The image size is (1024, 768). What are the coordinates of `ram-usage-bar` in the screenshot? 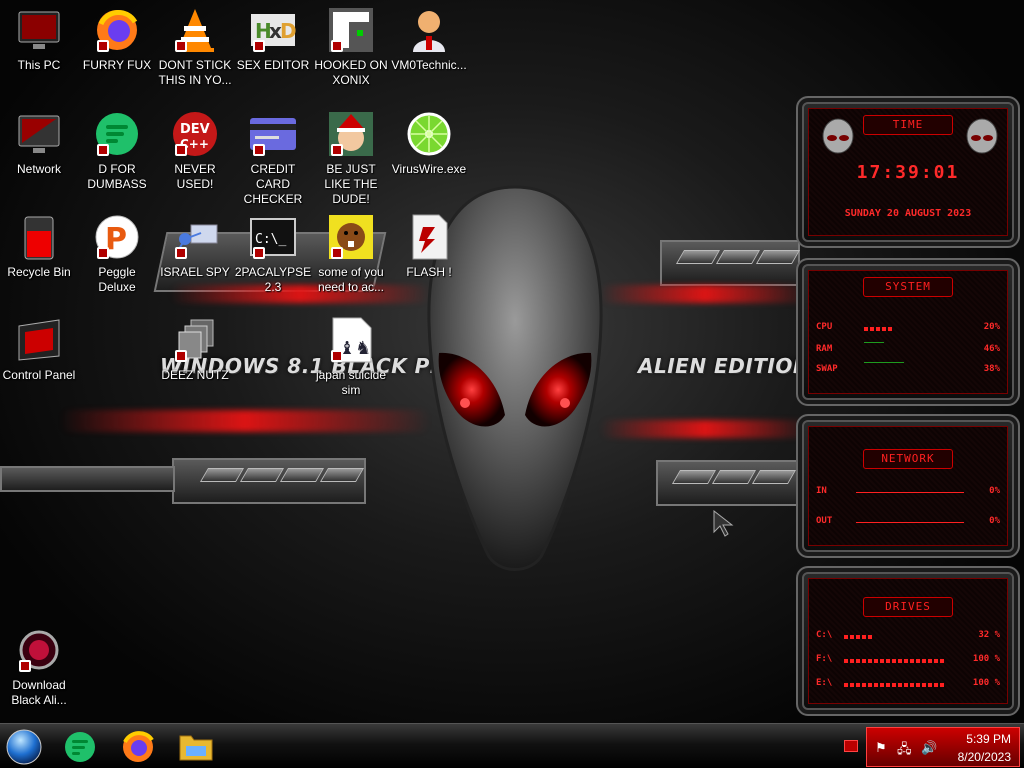 It's located at (874, 342).